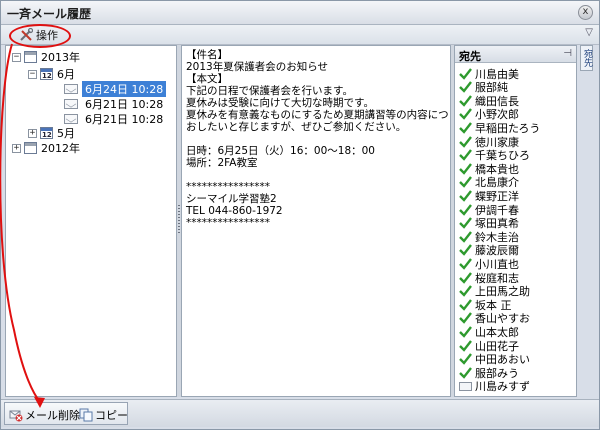 This screenshot has height=430, width=600. I want to click on side-tab-recipients: 宛先, so click(586, 58).